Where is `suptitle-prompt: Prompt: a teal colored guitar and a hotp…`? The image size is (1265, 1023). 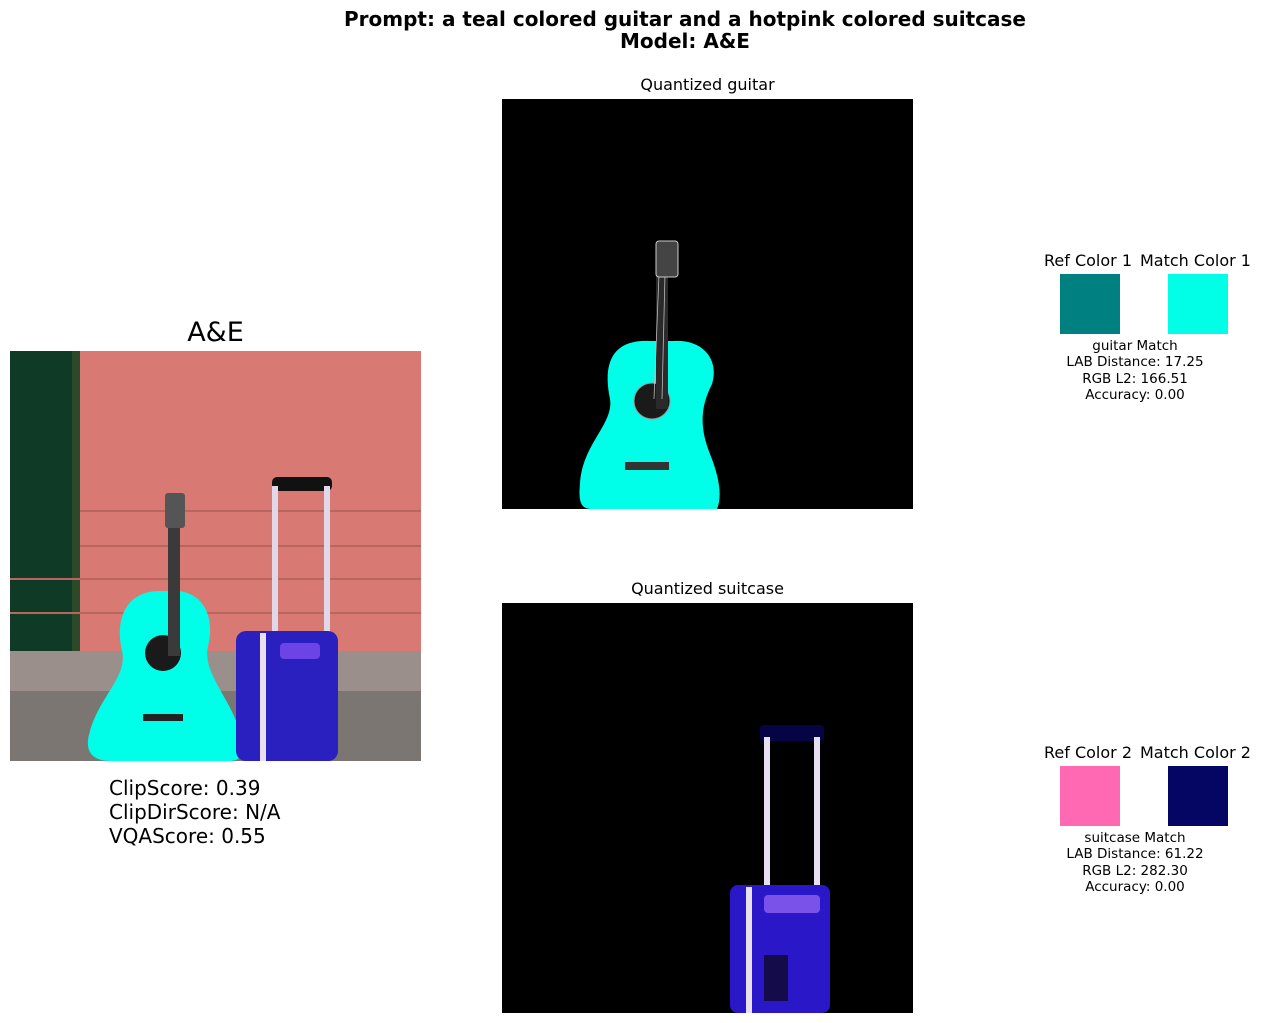
suptitle-prompt: Prompt: a teal colored guitar and a hotp… is located at coordinates (685, 19).